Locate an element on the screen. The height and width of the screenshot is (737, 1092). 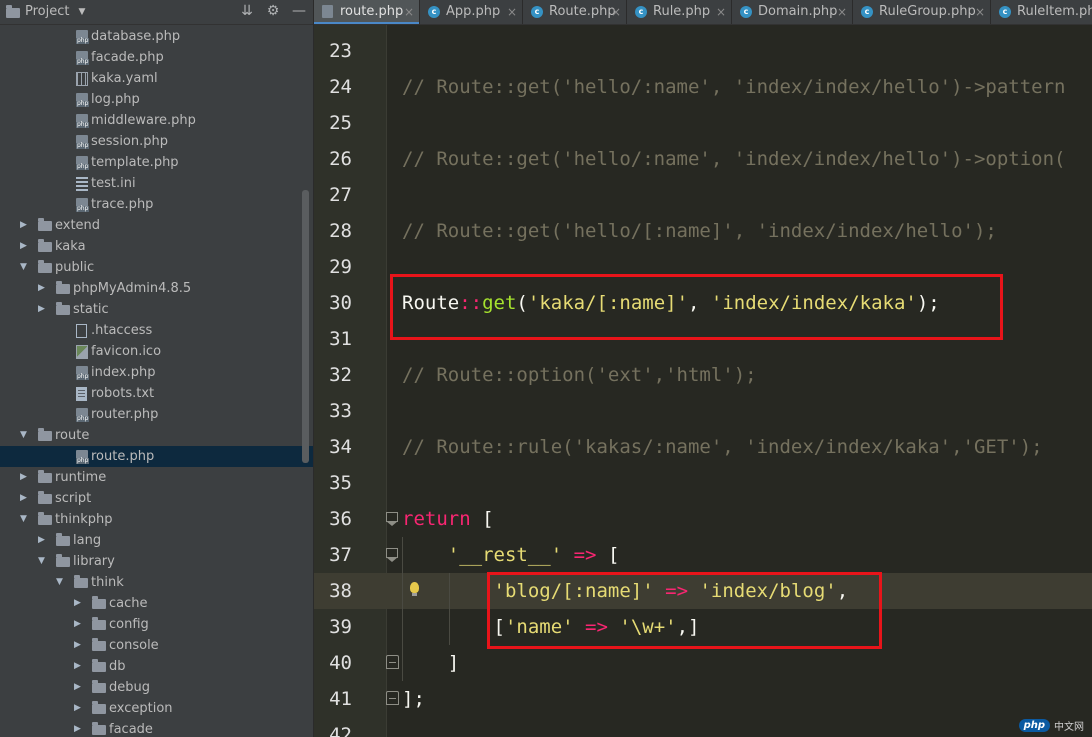
tree-item: session.php is located at coordinates (156, 141).